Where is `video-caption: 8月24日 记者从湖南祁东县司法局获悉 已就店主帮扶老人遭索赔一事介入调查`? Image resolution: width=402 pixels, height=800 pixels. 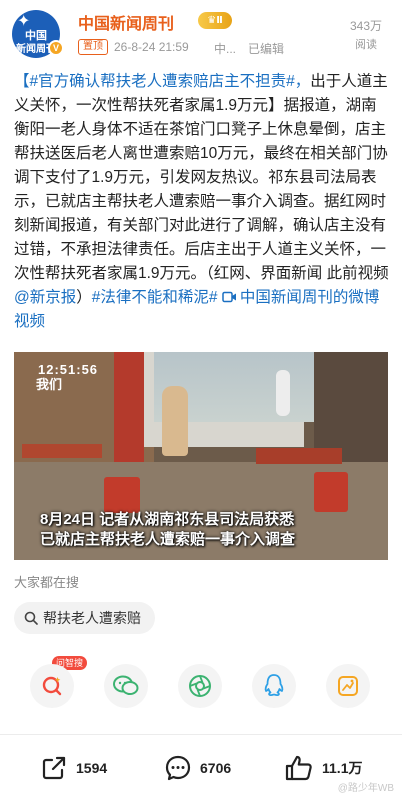 video-caption: 8月24日 记者从湖南祁东县司法局获悉 已就店主帮扶老人遭索赔一事介入调查 is located at coordinates (201, 530).